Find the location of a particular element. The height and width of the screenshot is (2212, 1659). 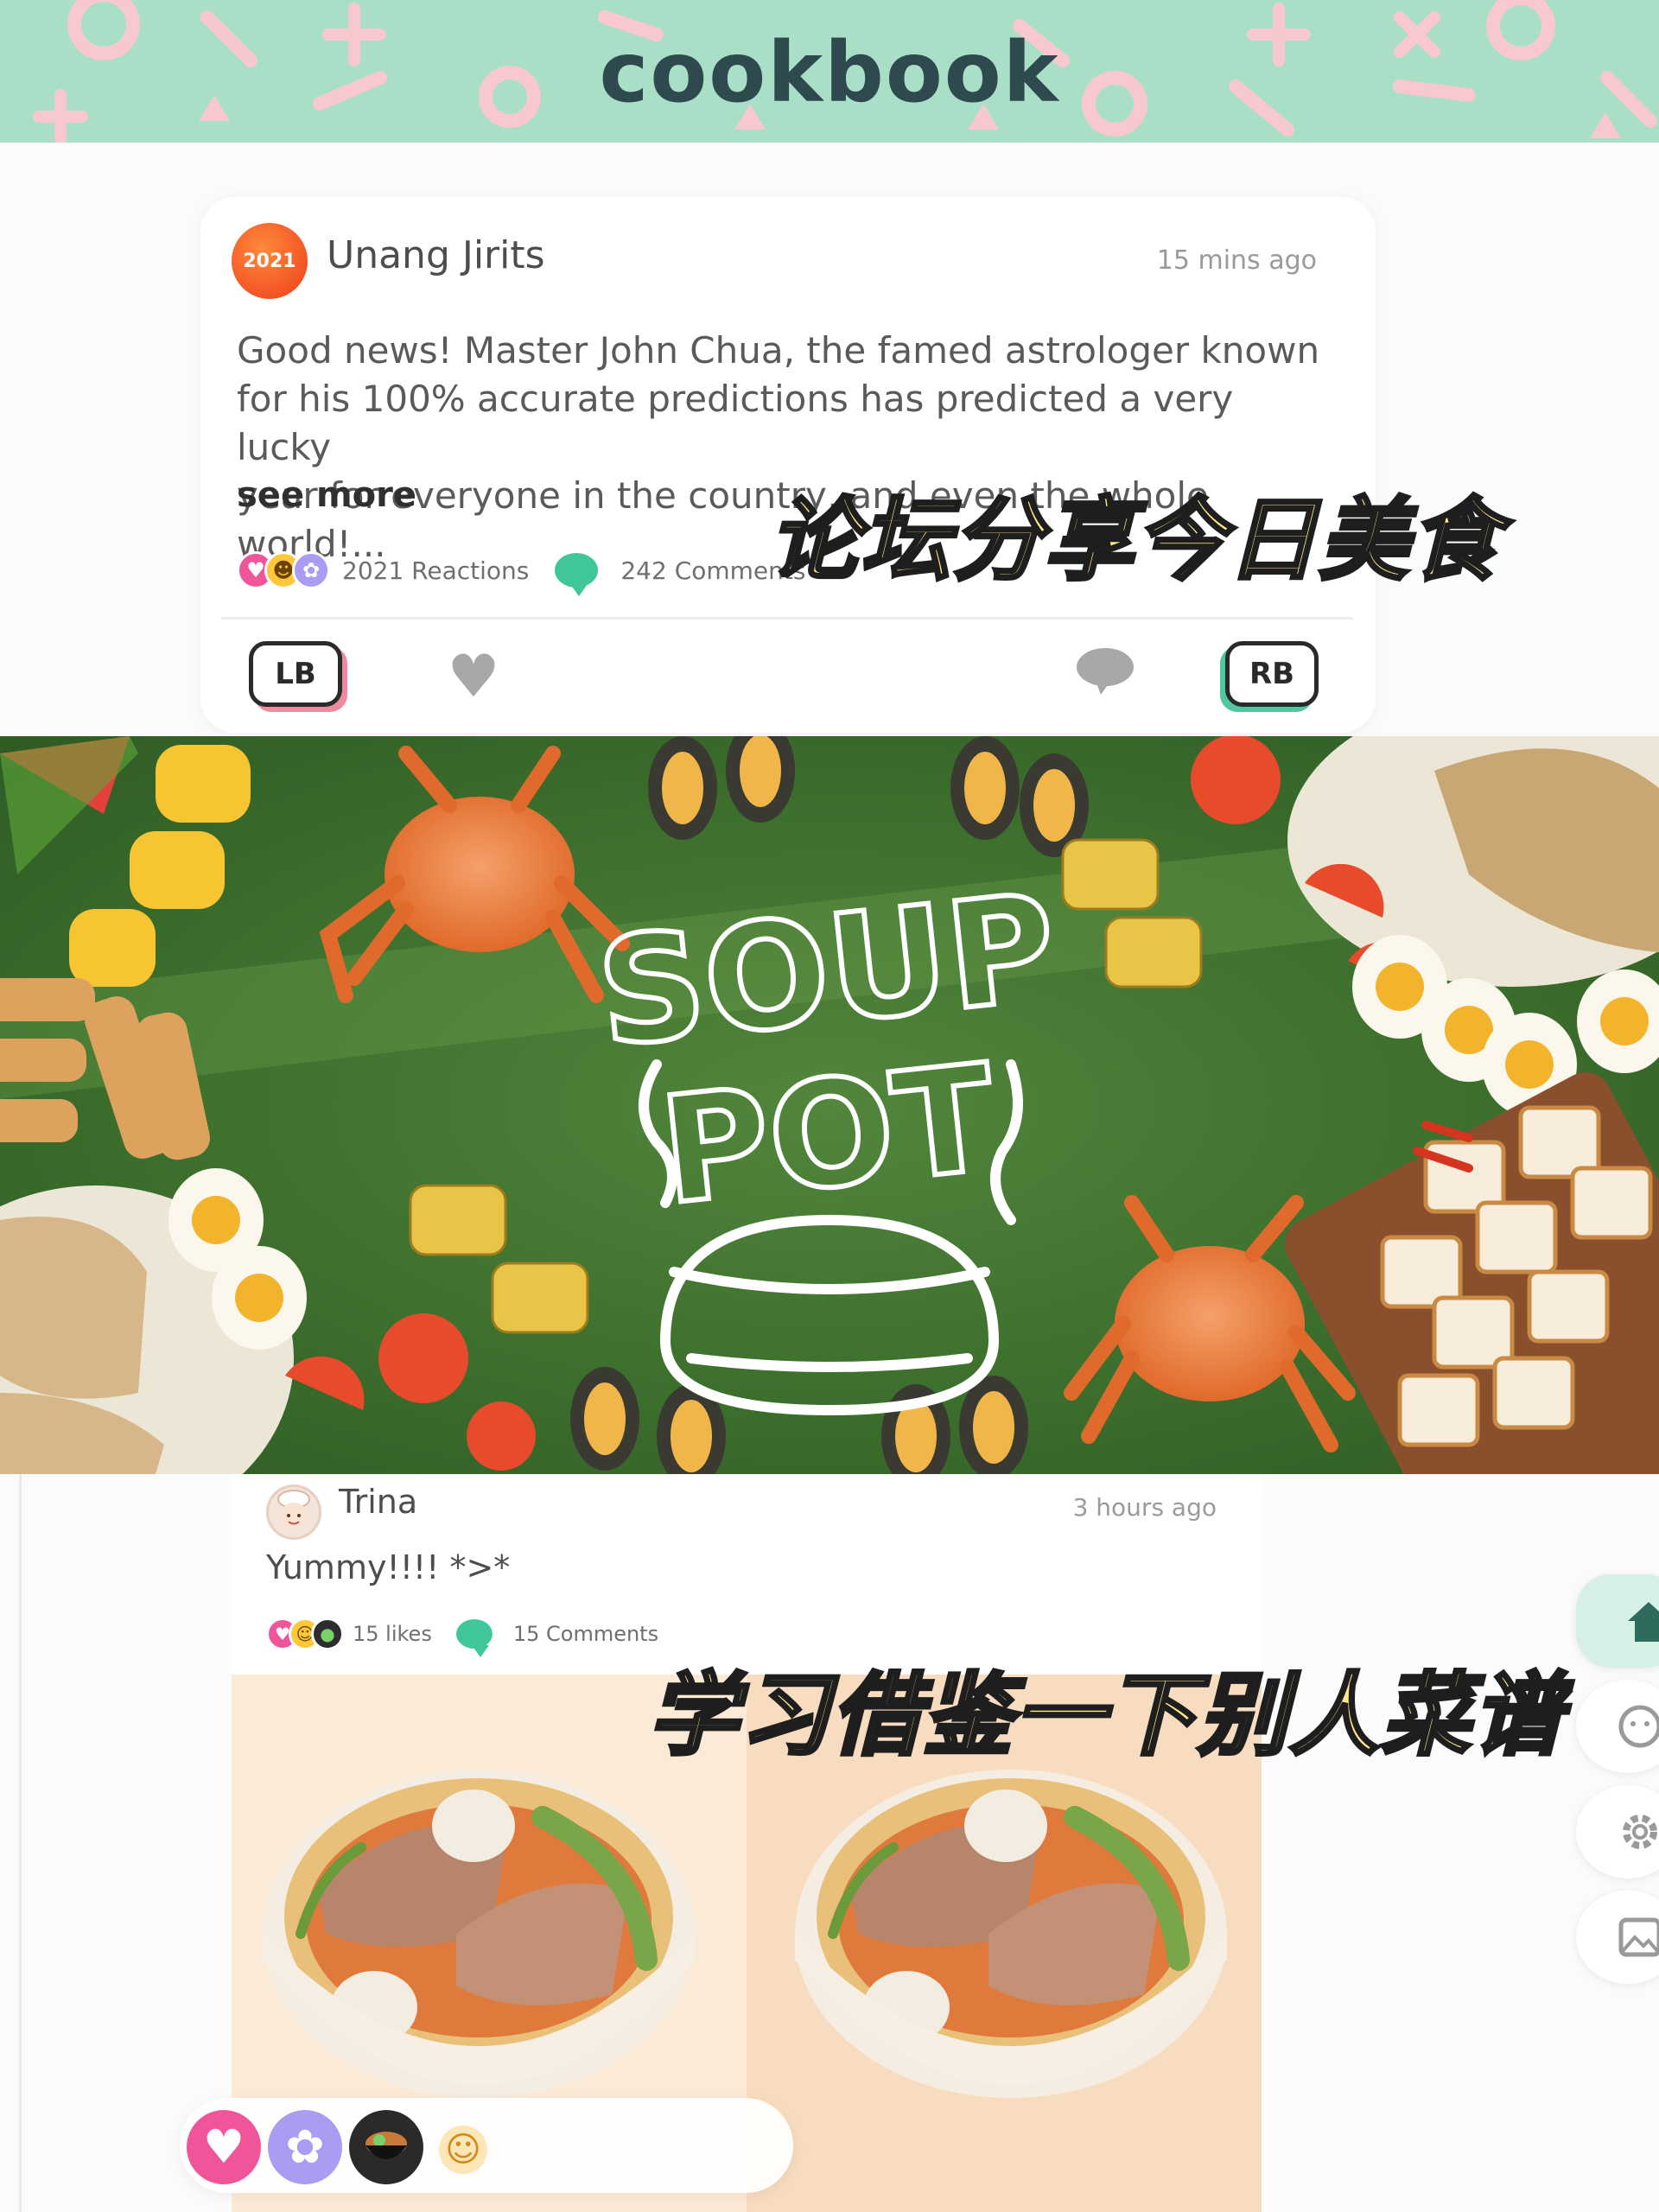

reactions-count: 2021 Reactions is located at coordinates (436, 570).